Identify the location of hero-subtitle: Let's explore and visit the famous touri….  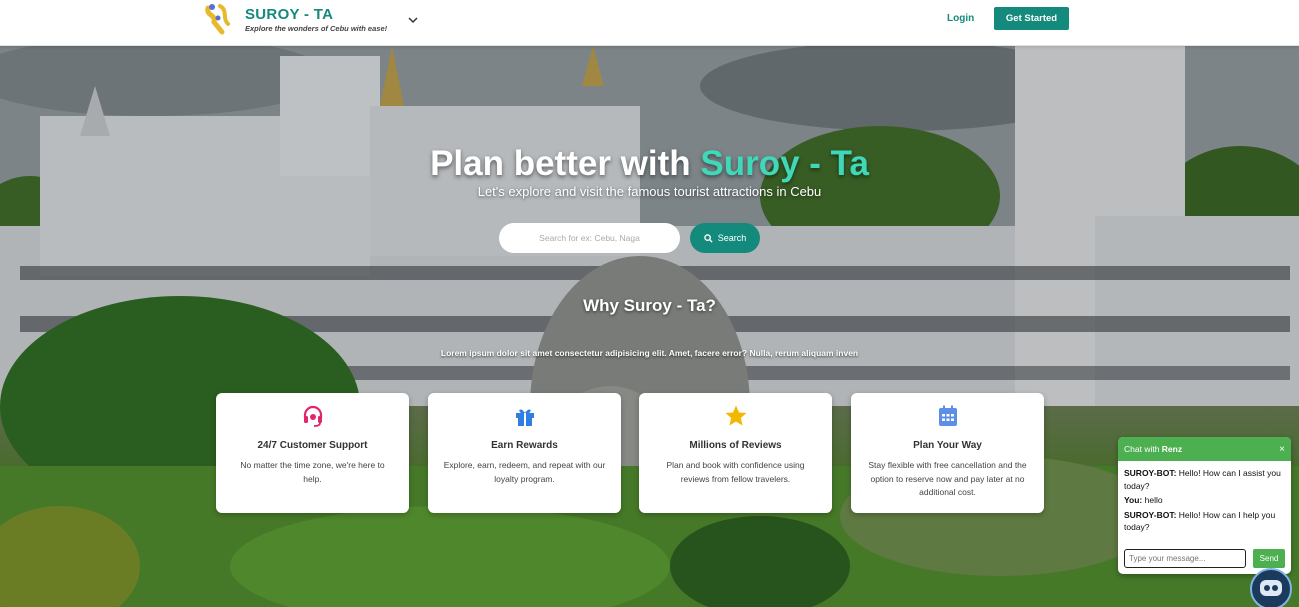
(649, 191).